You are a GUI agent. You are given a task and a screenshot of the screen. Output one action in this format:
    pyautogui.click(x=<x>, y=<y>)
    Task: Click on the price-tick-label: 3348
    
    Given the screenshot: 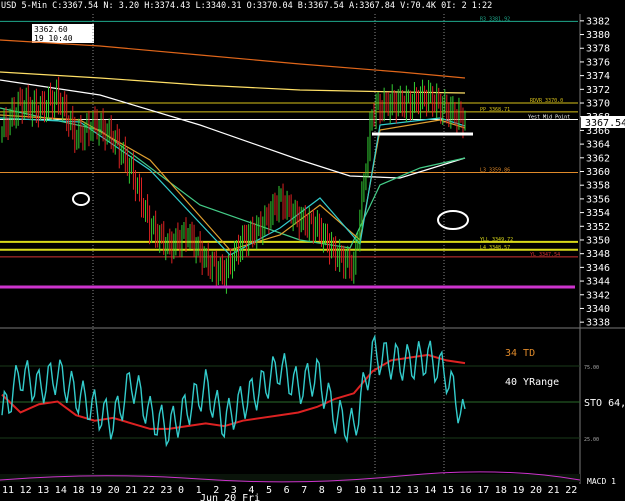 What is the action you would take?
    pyautogui.click(x=598, y=254)
    